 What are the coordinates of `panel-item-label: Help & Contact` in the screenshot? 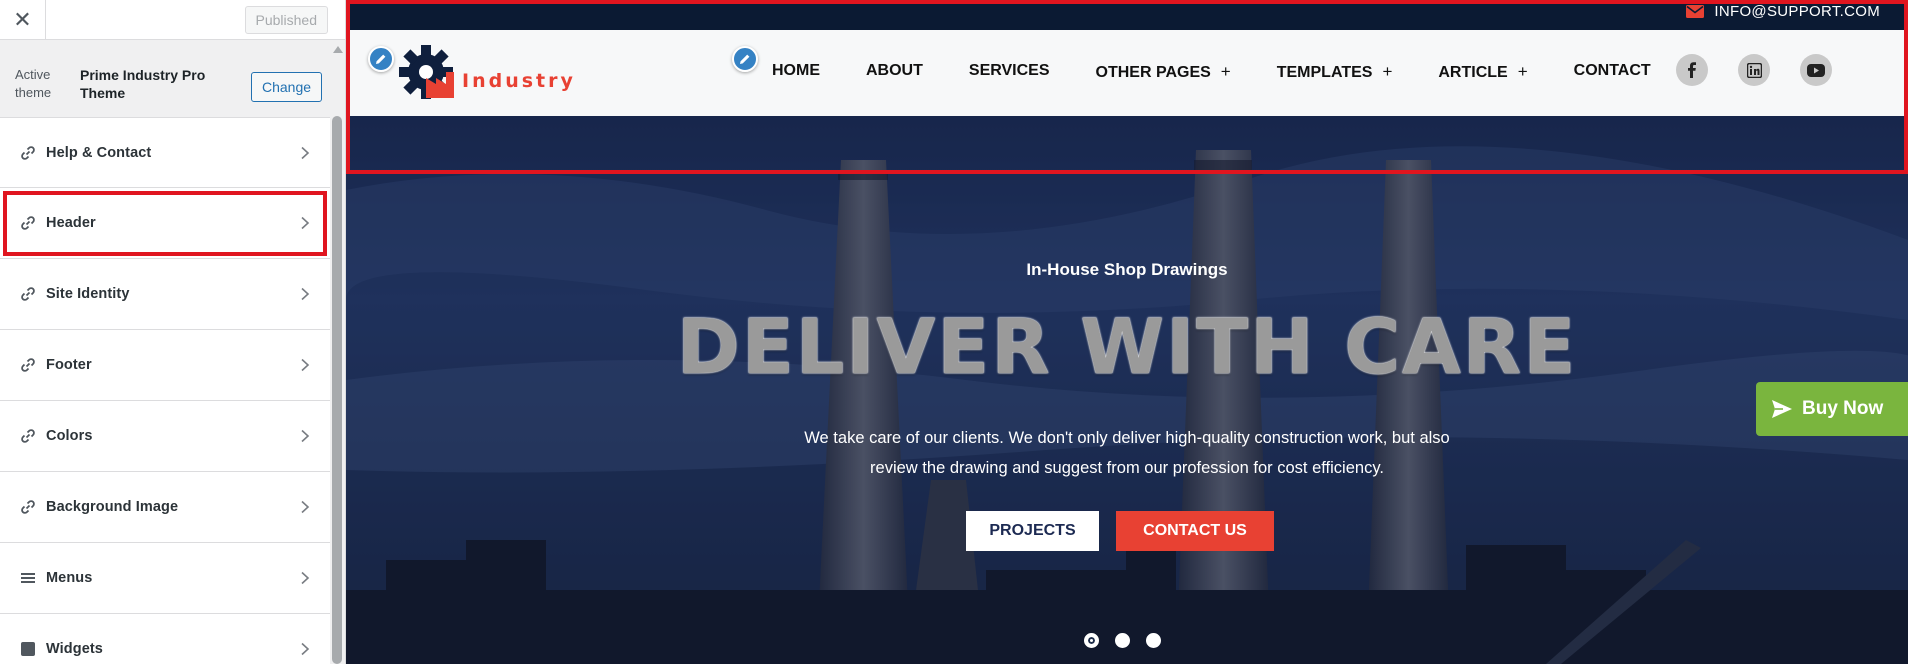 It's located at (99, 152).